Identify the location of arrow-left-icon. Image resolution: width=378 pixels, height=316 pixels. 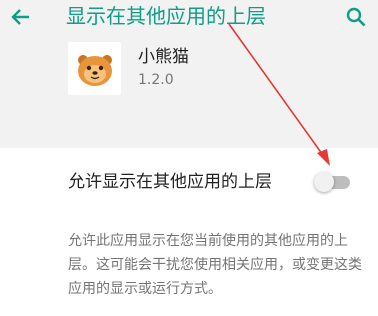
(20, 17).